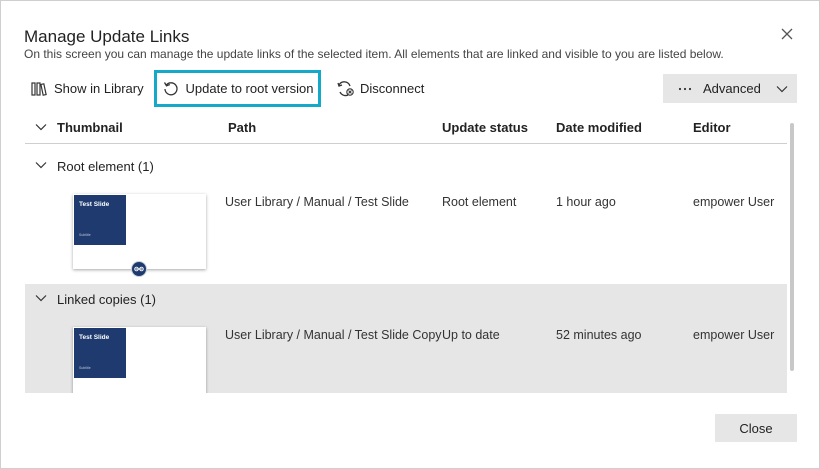 The height and width of the screenshot is (469, 820). What do you see at coordinates (139, 269) in the screenshot?
I see `link-icon` at bounding box center [139, 269].